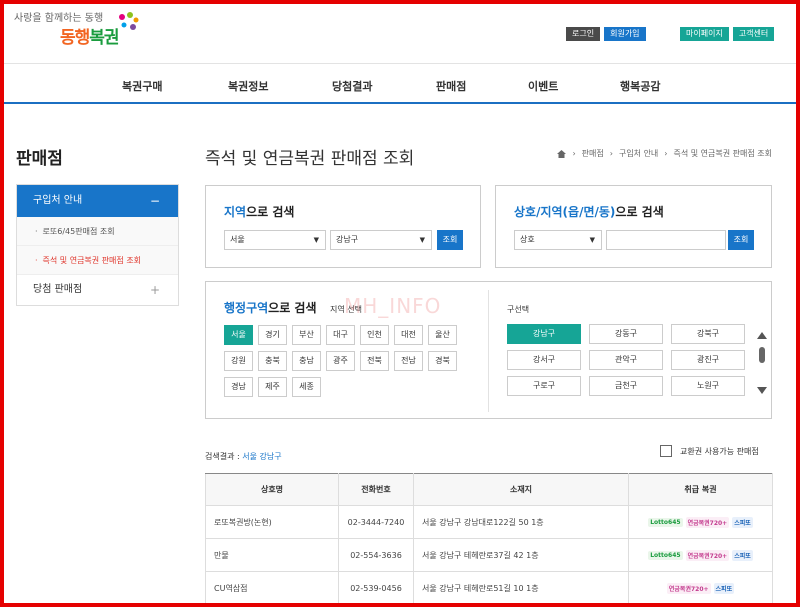 Image resolution: width=800 pixels, height=607 pixels. What do you see at coordinates (544, 334) in the screenshot?
I see `district-chip: 강남구` at bounding box center [544, 334].